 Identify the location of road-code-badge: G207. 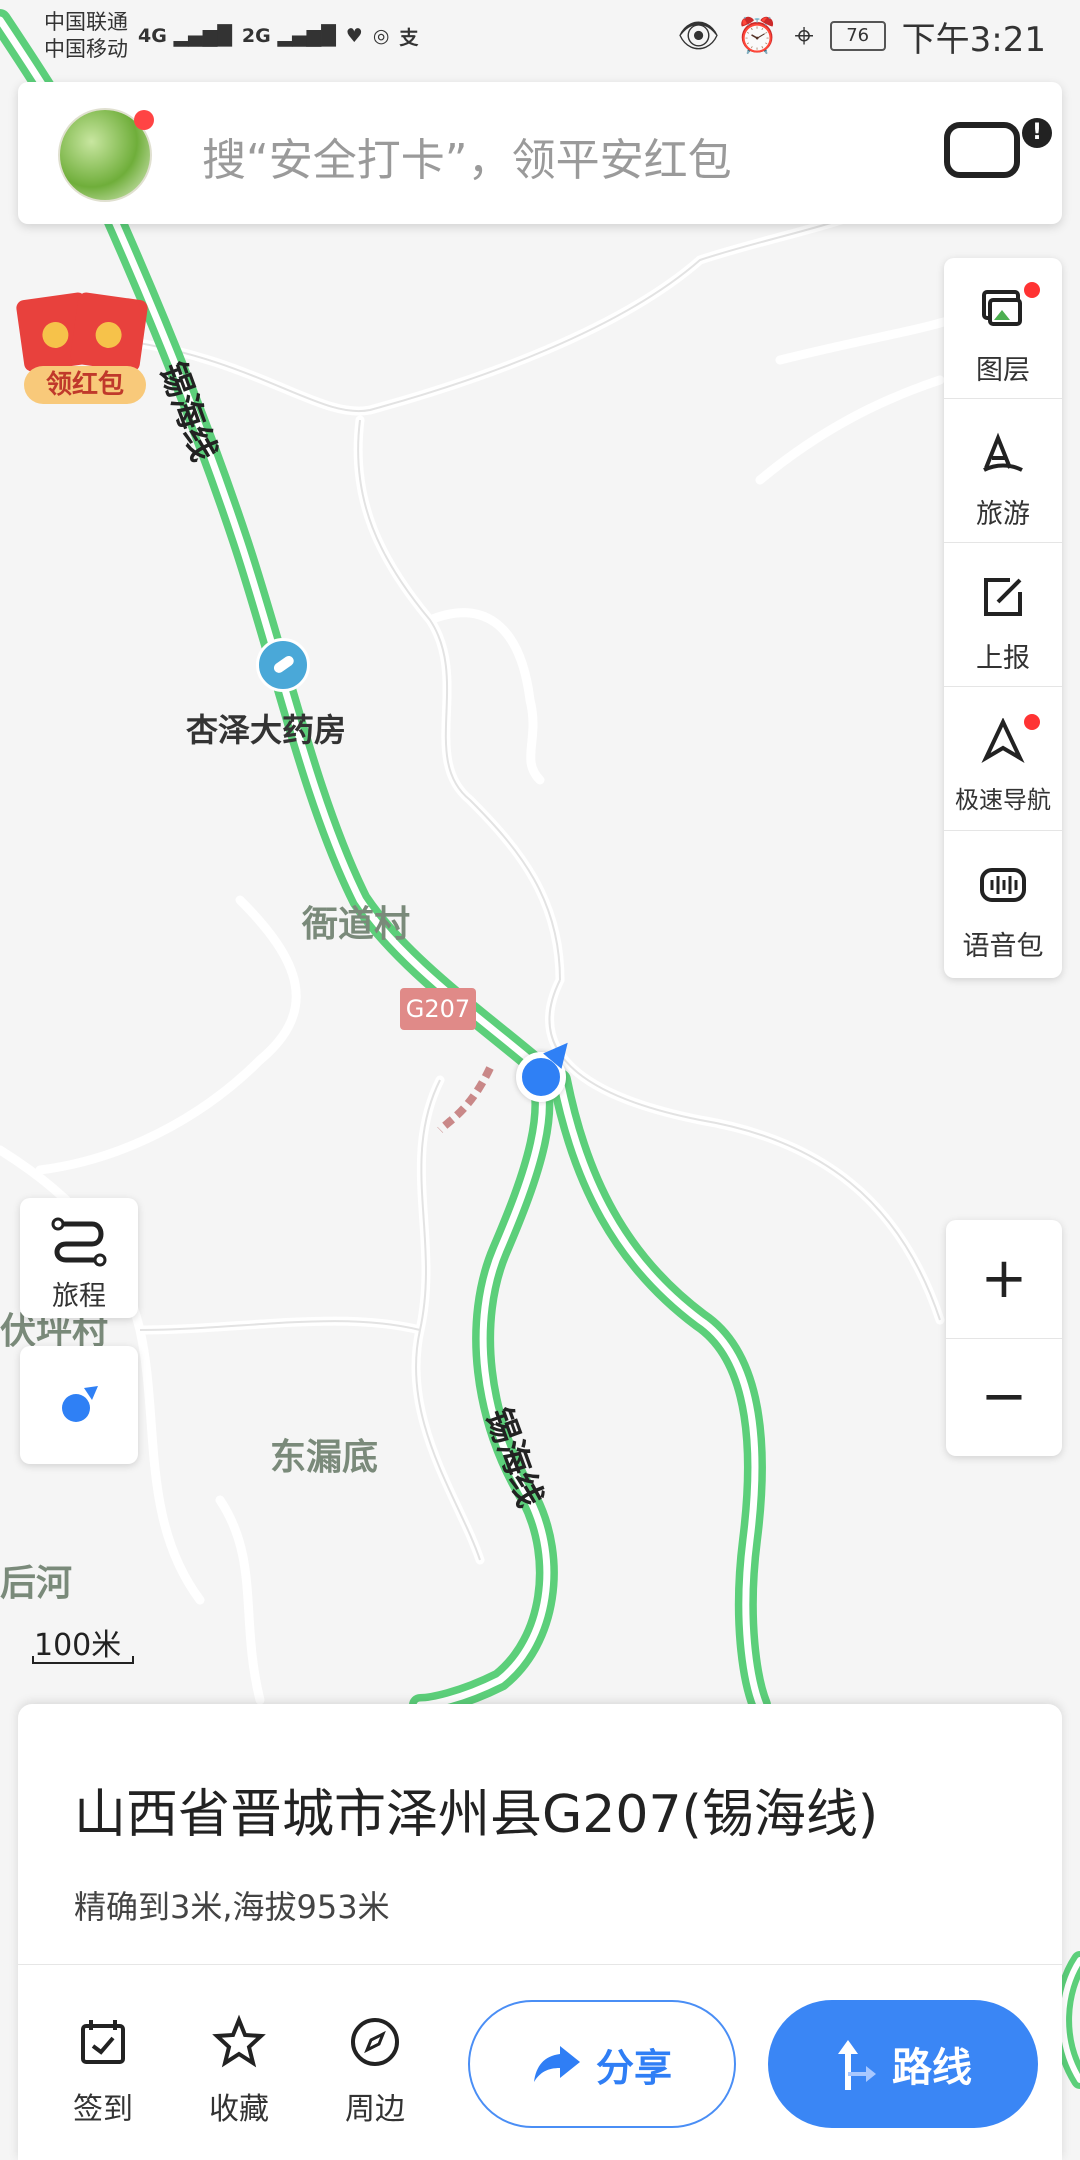
(438, 1009).